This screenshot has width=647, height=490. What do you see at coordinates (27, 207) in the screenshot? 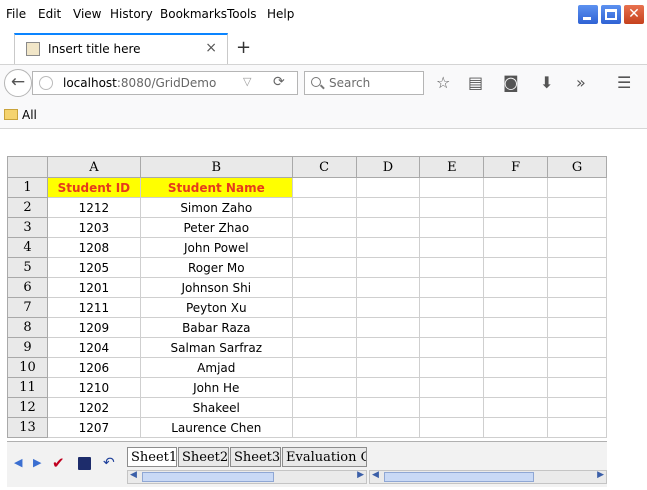
I see `row-header: 2` at bounding box center [27, 207].